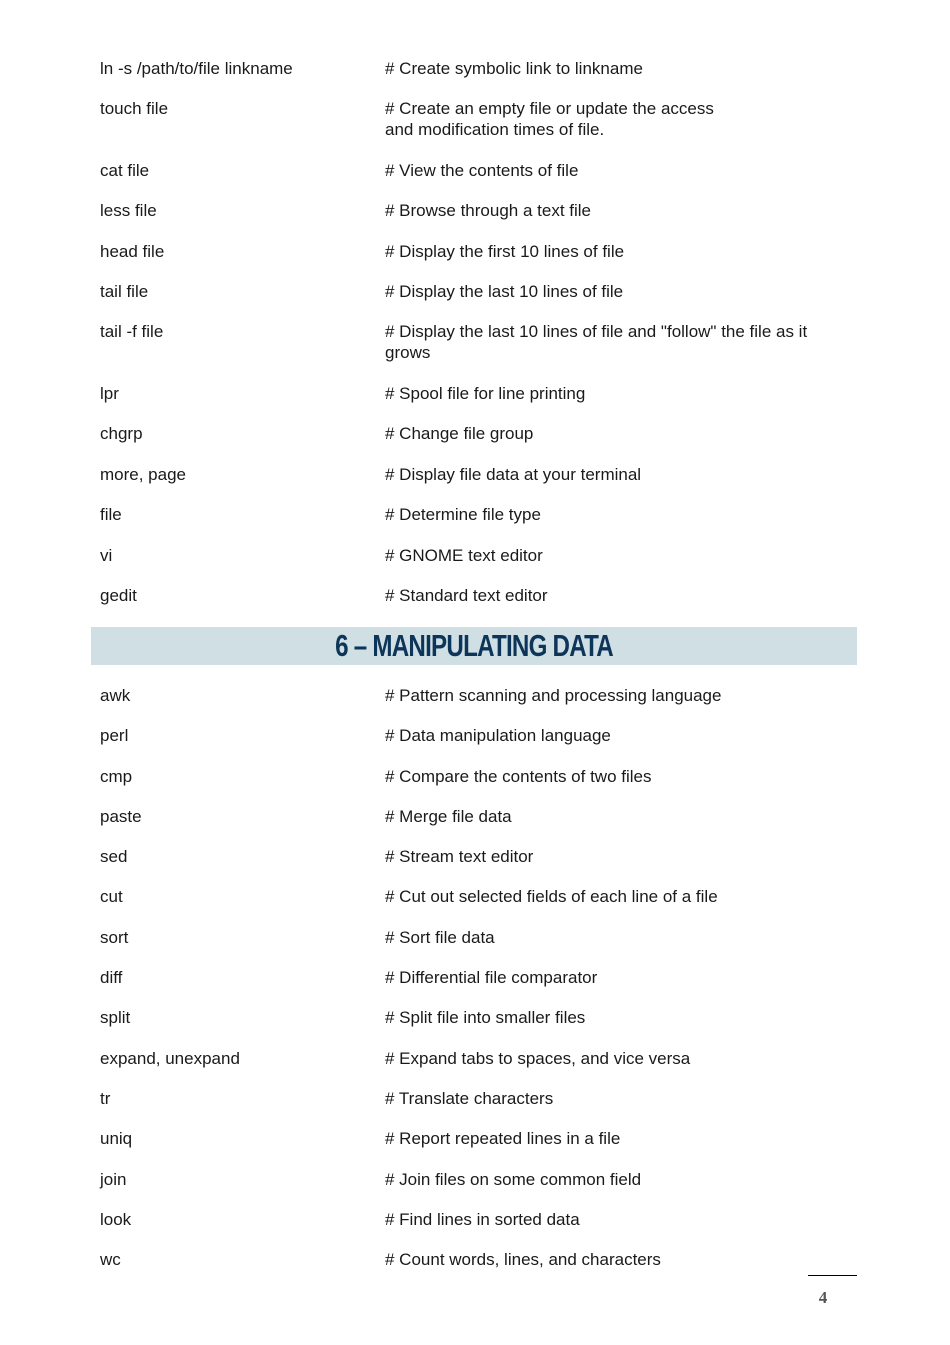 Image resolution: width=950 pixels, height=1345 pixels. Describe the element at coordinates (503, 1139) in the screenshot. I see `description-line: # Report repeated lines in a file` at that location.